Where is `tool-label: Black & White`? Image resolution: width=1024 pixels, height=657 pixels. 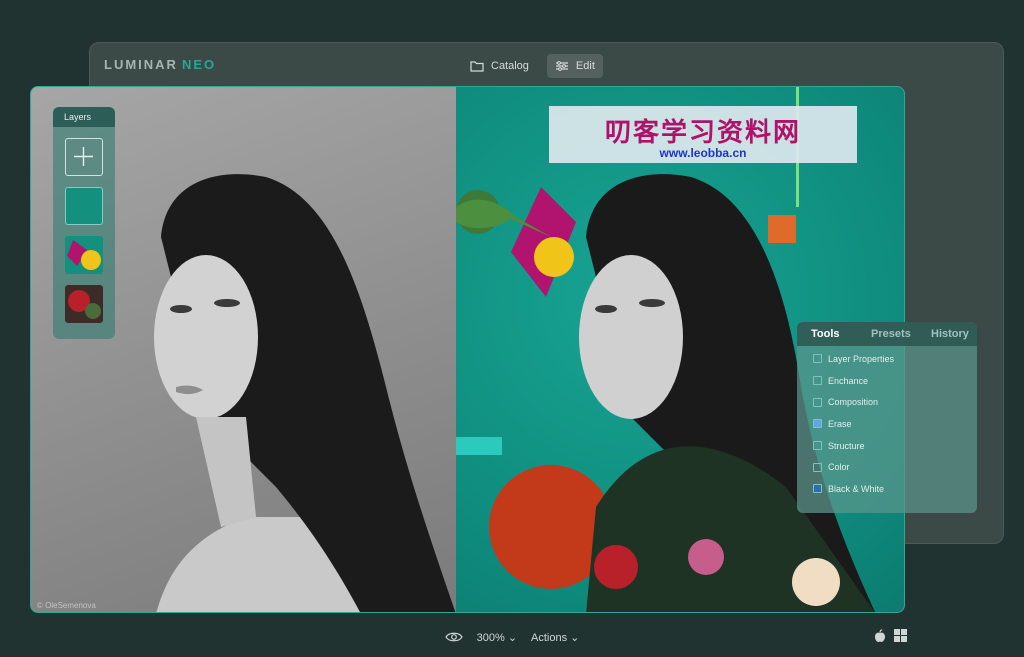 tool-label: Black & White is located at coordinates (856, 488).